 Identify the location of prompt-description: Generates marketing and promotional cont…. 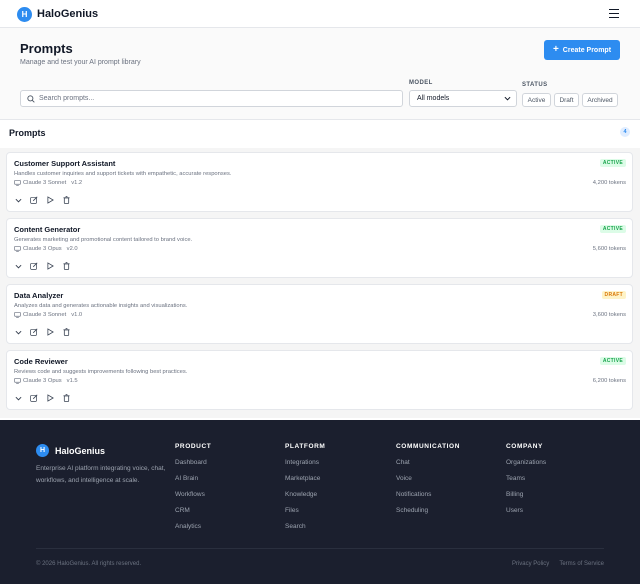
(103, 240).